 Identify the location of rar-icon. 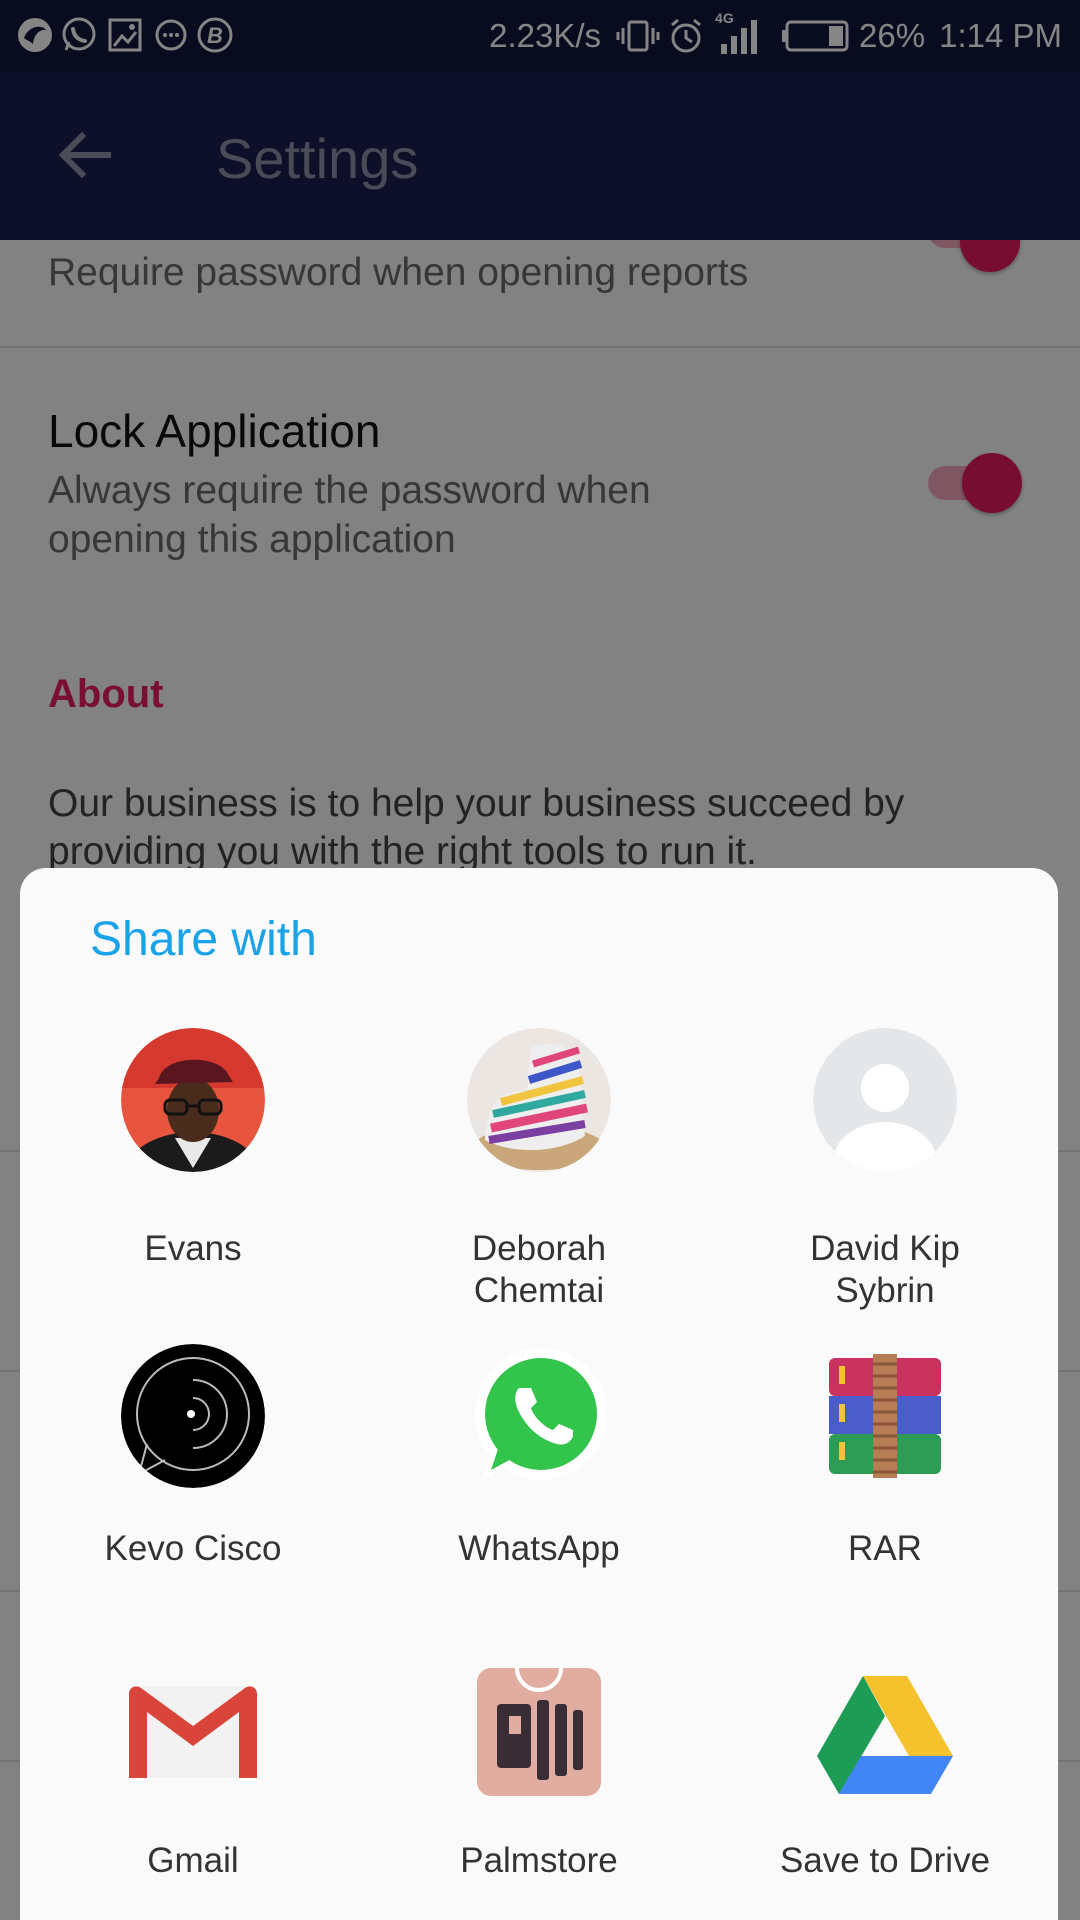
(885, 1416).